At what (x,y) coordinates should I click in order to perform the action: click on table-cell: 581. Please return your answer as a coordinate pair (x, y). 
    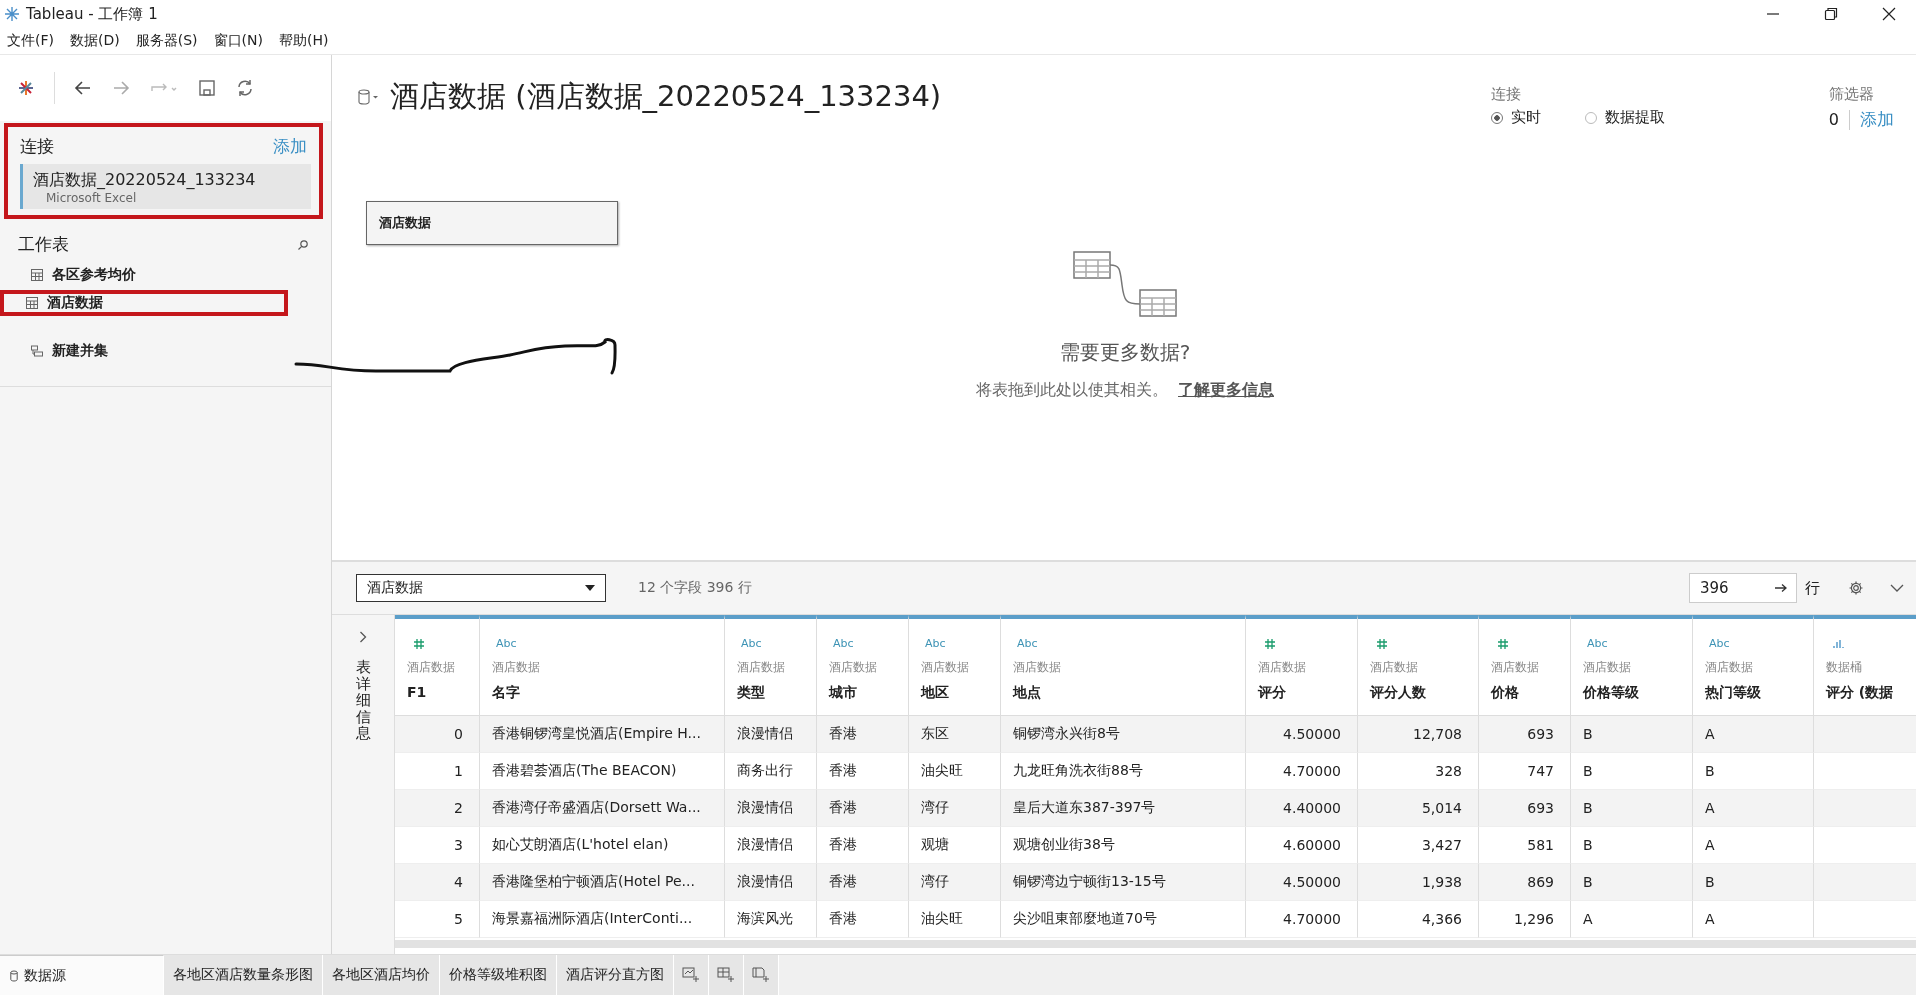
    Looking at the image, I should click on (1540, 845).